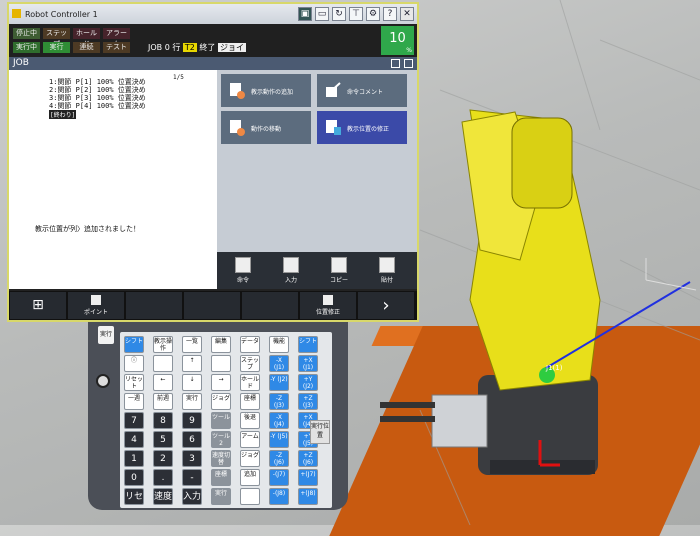 This screenshot has width=700, height=536. Describe the element at coordinates (163, 401) in the screenshot. I see `keypad-key: 前週` at that location.